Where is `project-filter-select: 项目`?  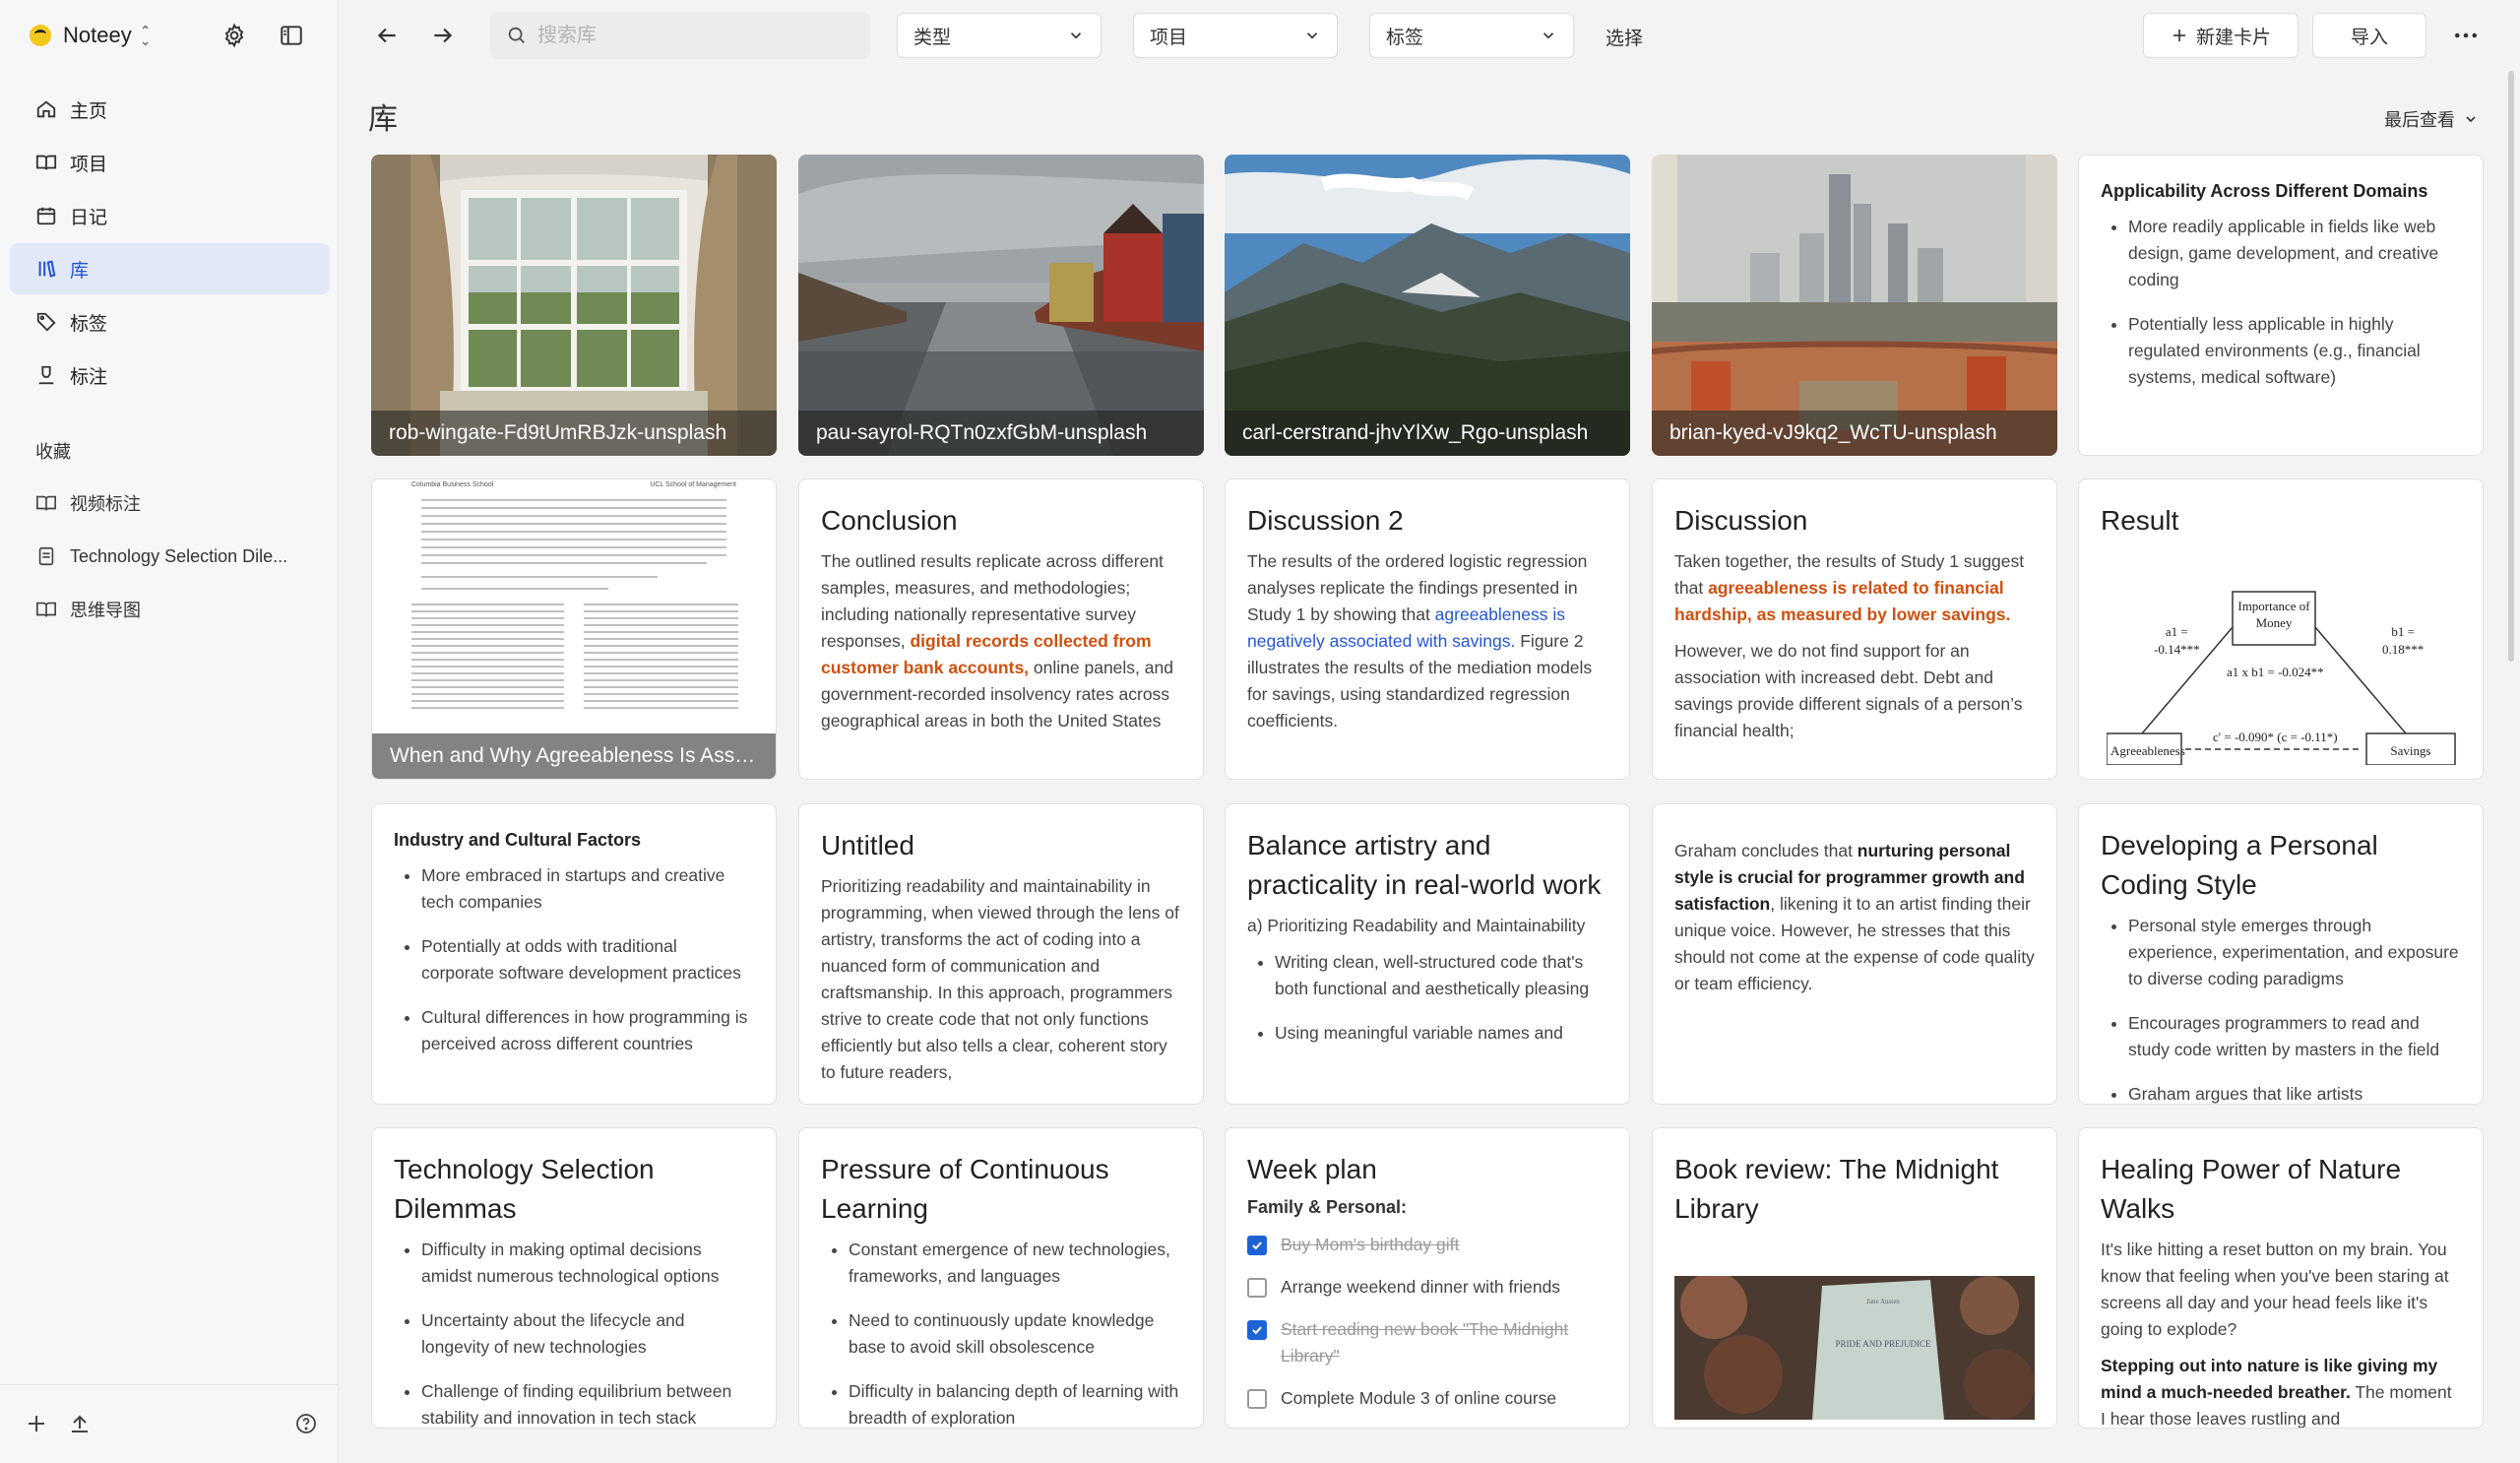
project-filter-select: 项目 is located at coordinates (1235, 35).